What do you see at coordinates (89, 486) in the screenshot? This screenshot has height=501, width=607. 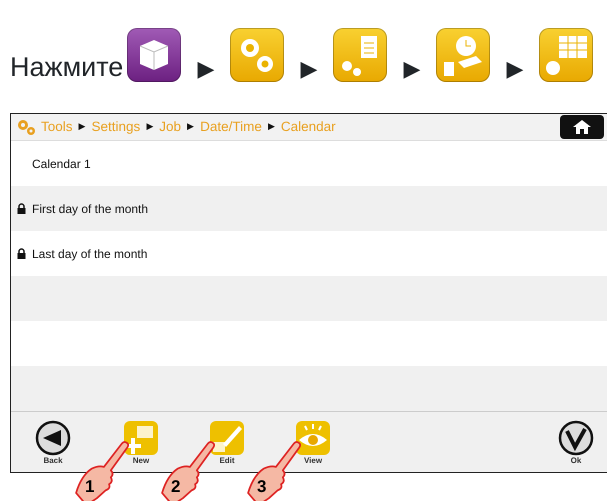 I see `callout-number: 1` at bounding box center [89, 486].